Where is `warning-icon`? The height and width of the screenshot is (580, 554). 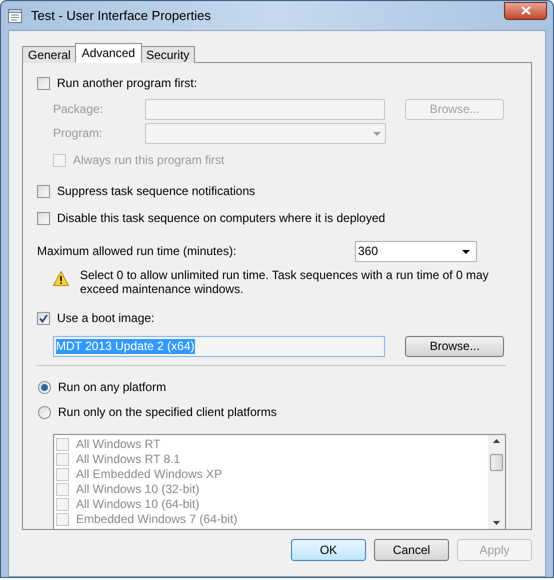
warning-icon is located at coordinates (61, 278).